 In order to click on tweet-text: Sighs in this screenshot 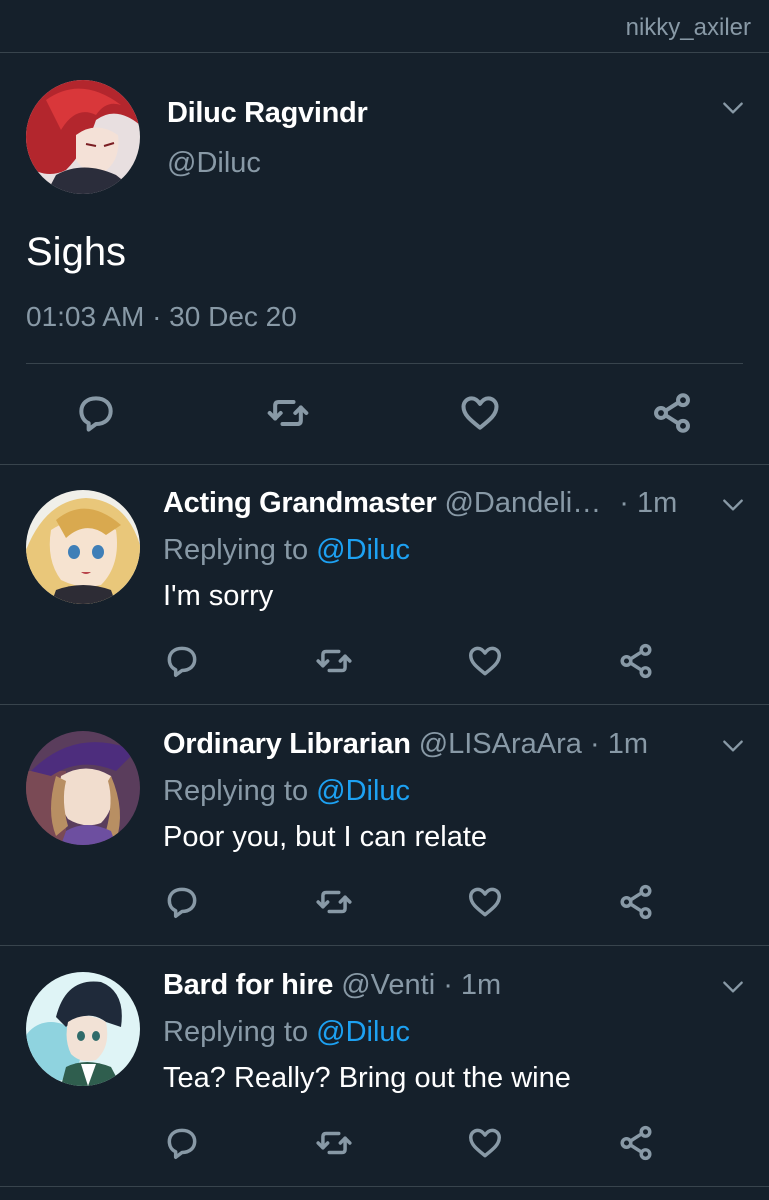, I will do `click(76, 252)`.